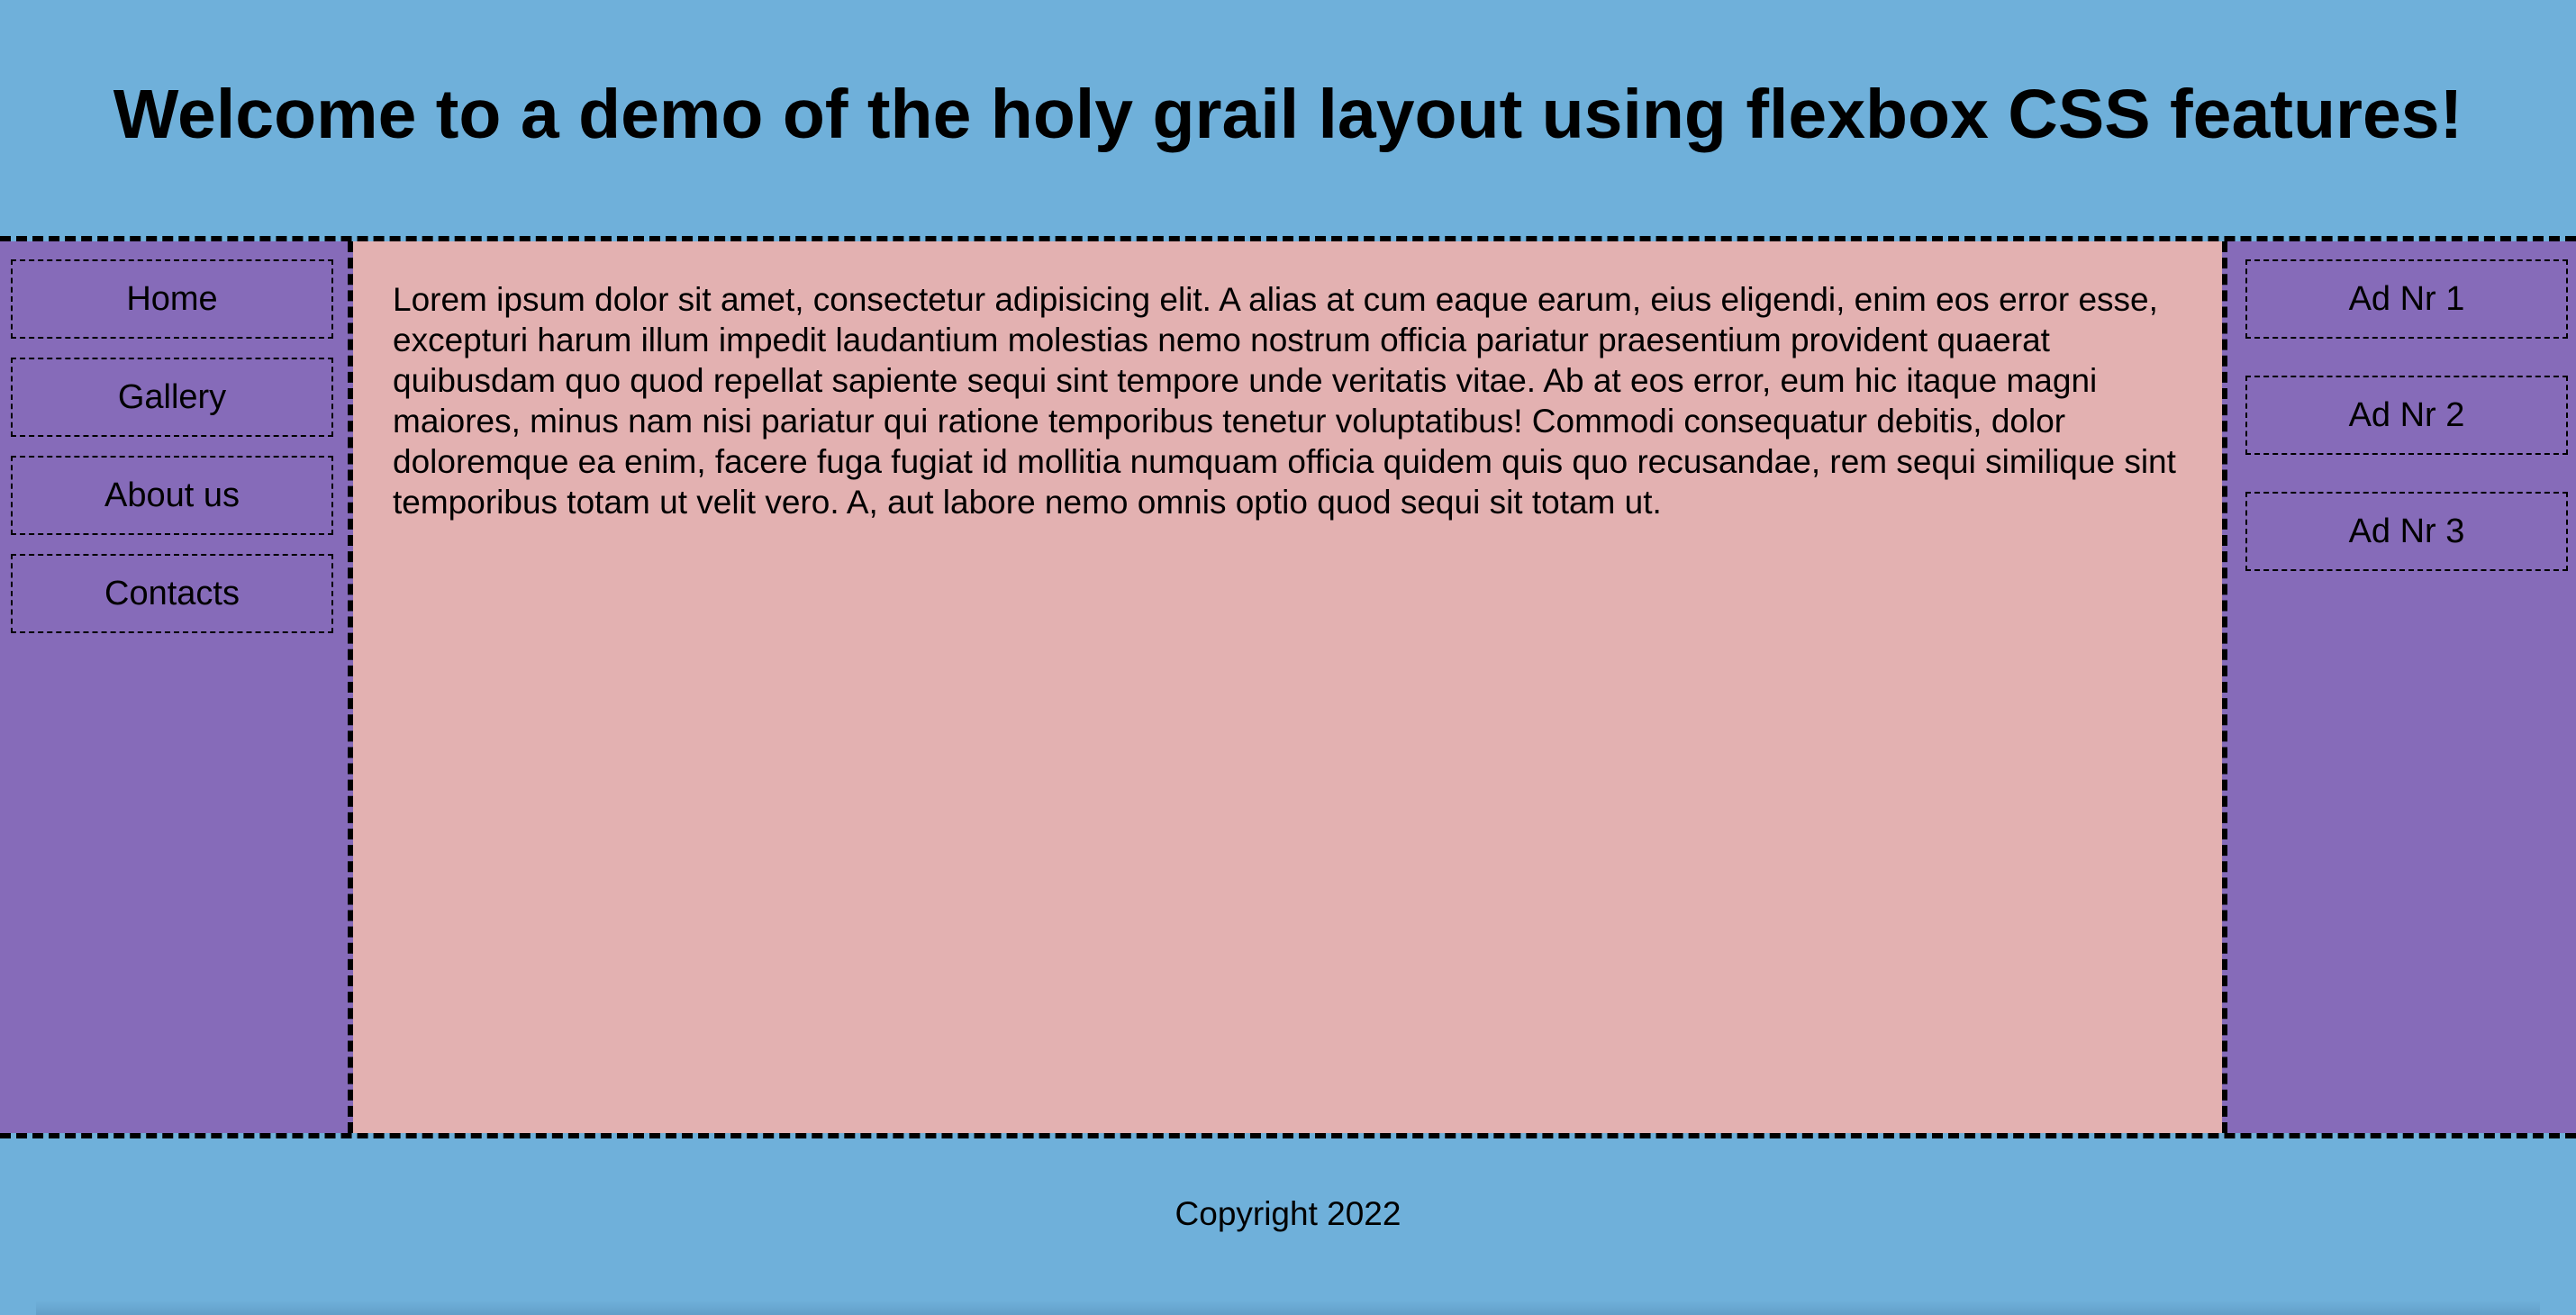  What do you see at coordinates (172, 495) in the screenshot?
I see `nav-item-about-us: About us` at bounding box center [172, 495].